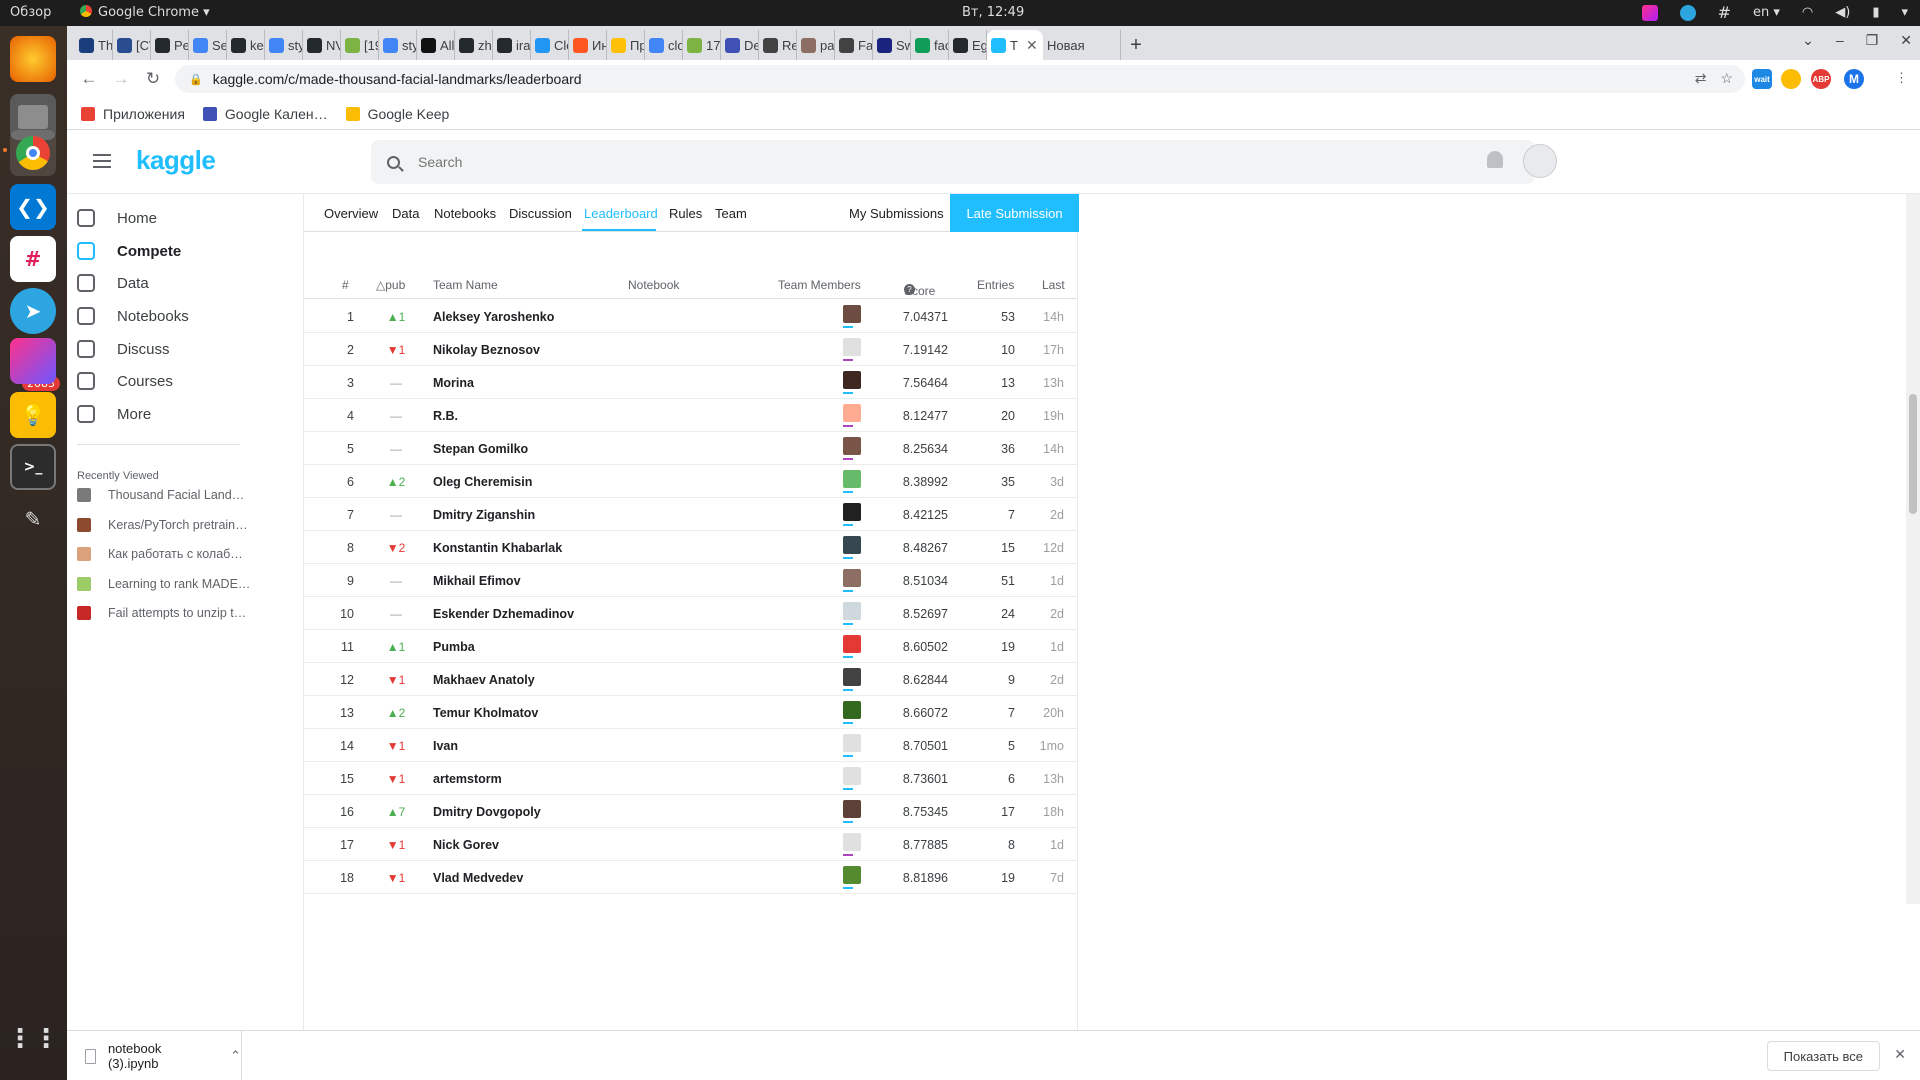 The image size is (1920, 1080). Describe the element at coordinates (185, 381) in the screenshot. I see `nav-item-courses: Courses` at that location.